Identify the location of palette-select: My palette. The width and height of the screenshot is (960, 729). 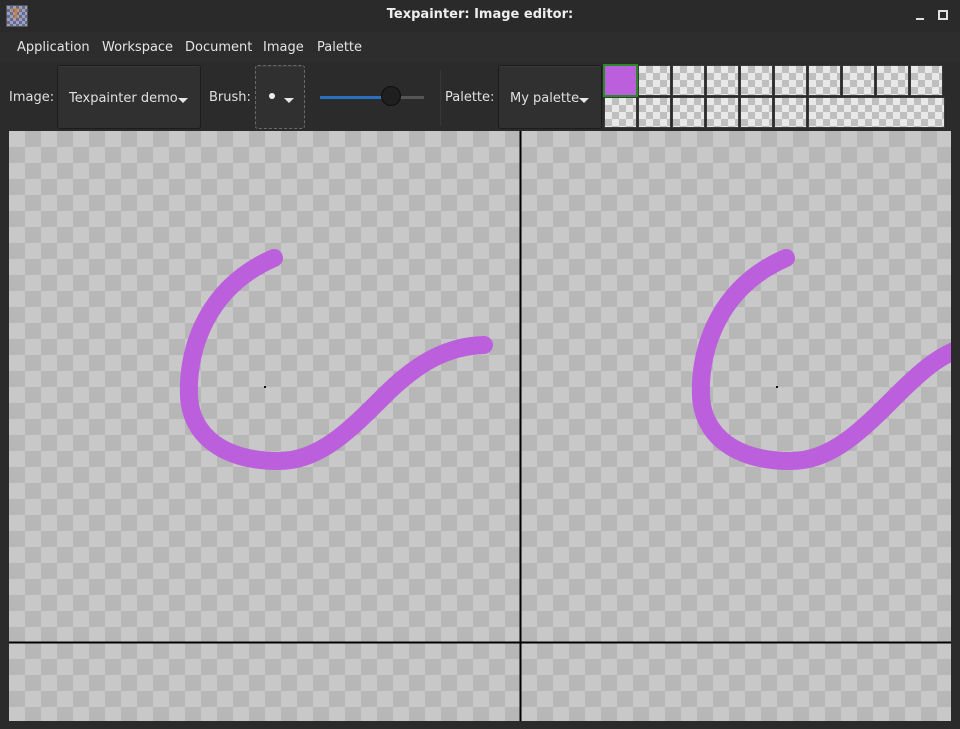
(550, 97).